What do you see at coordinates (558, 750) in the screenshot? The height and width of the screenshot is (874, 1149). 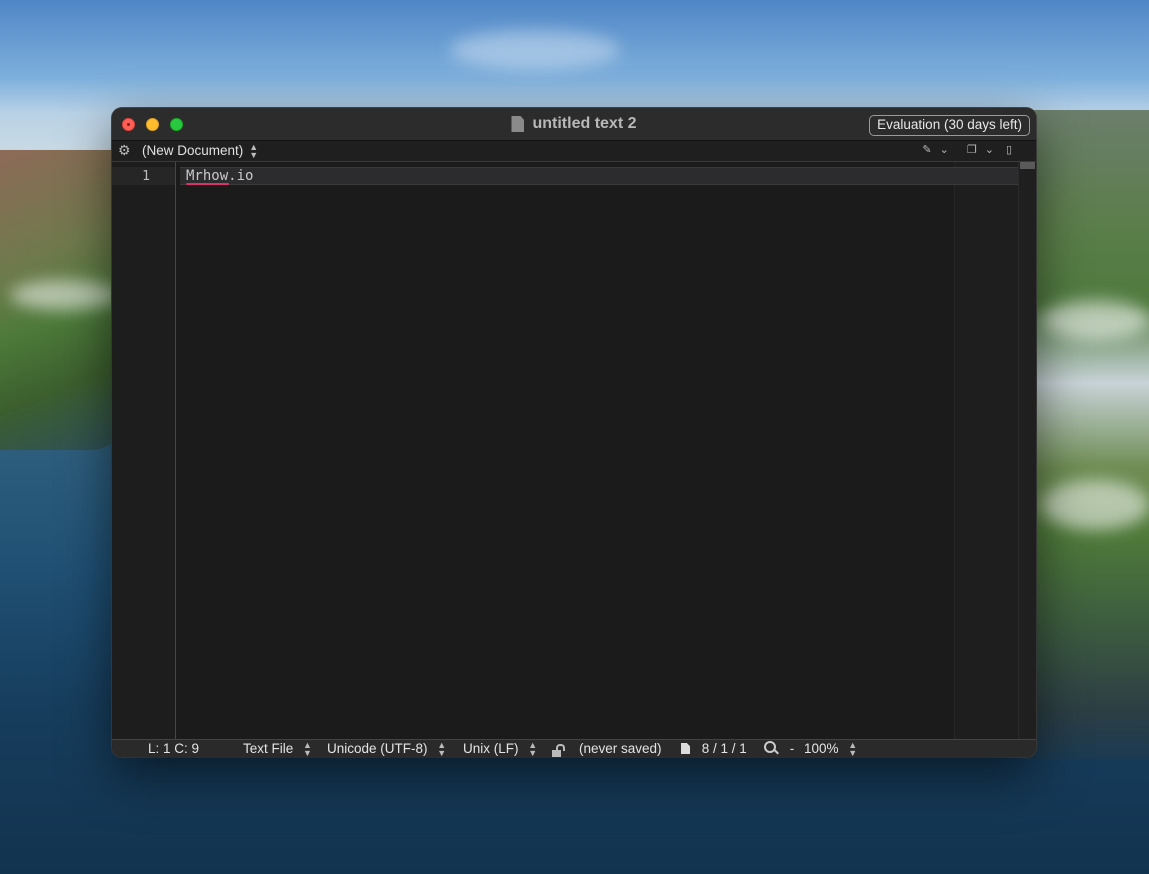 I see `lock-icon` at bounding box center [558, 750].